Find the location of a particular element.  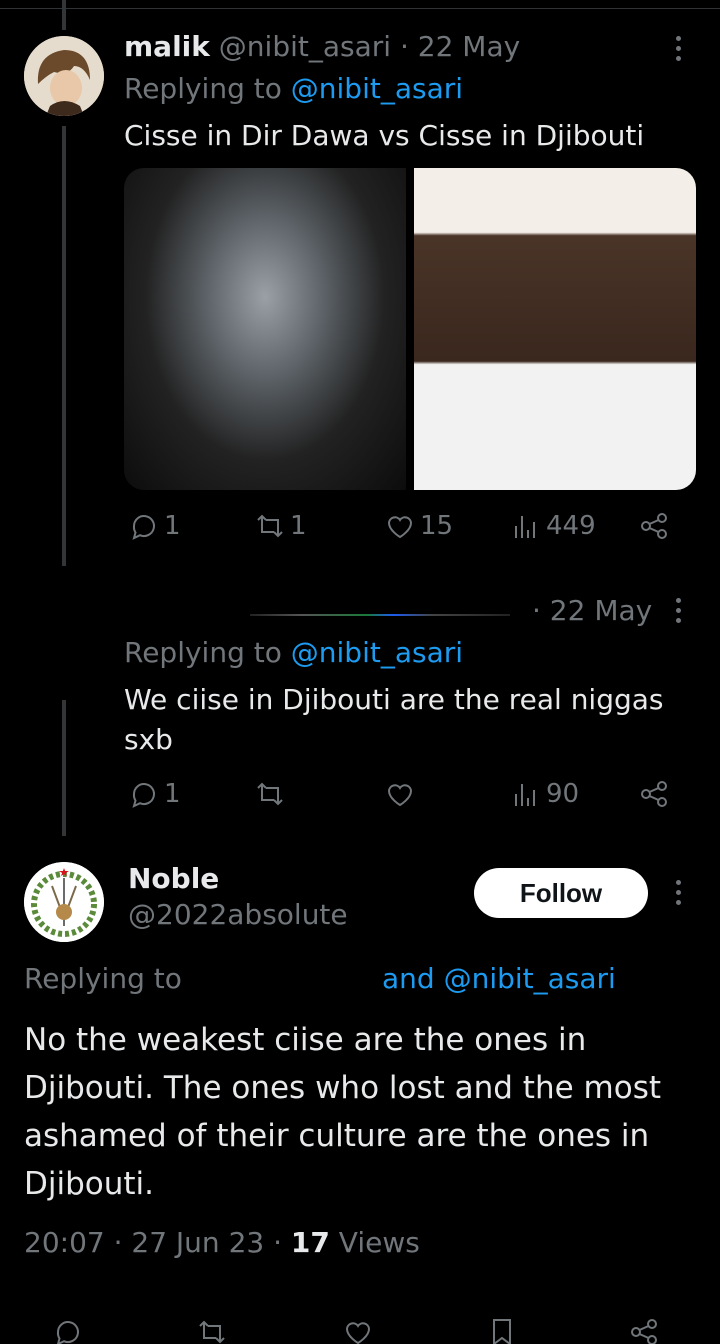

author-name-obscured is located at coordinates (380, 615).